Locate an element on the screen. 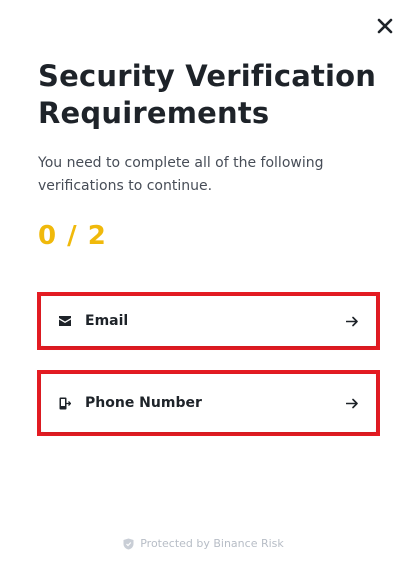  footer-text: Protected by Binance Risk is located at coordinates (212, 543).